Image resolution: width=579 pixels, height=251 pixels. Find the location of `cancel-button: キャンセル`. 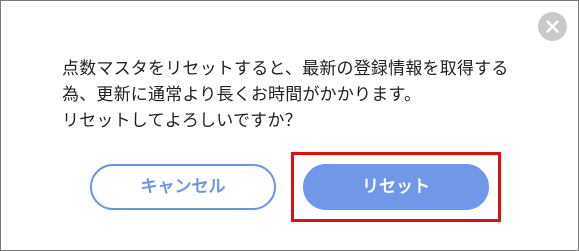

cancel-button: キャンセル is located at coordinates (183, 187).